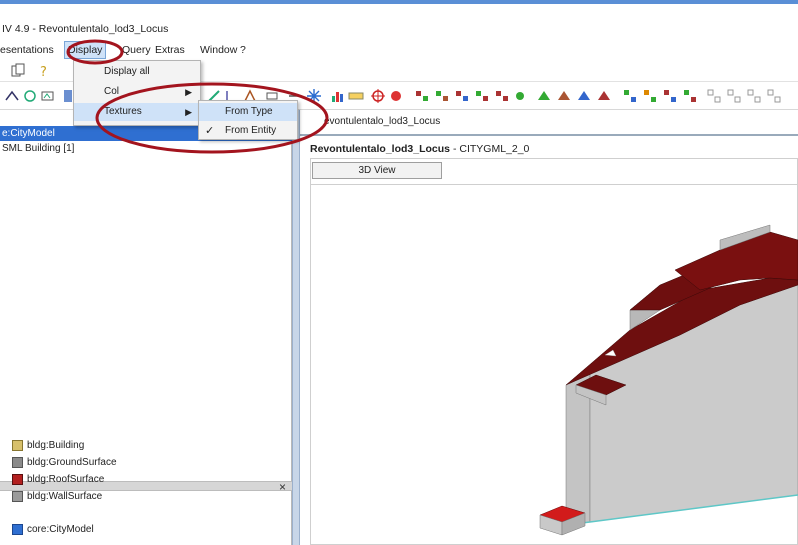  I want to click on model-name: Revontulentalo_lod3_Locus, so click(380, 149).